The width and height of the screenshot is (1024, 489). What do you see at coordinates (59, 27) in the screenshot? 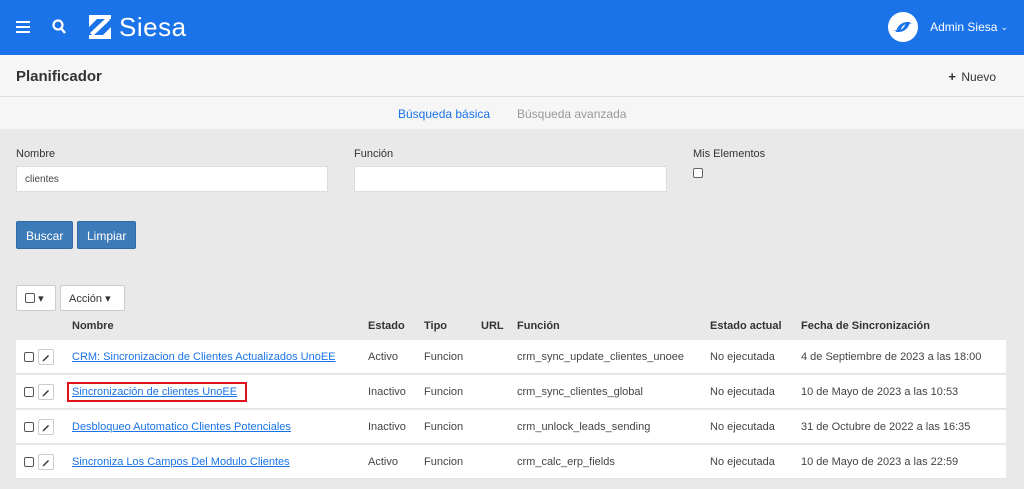
I see `search-icon` at bounding box center [59, 27].